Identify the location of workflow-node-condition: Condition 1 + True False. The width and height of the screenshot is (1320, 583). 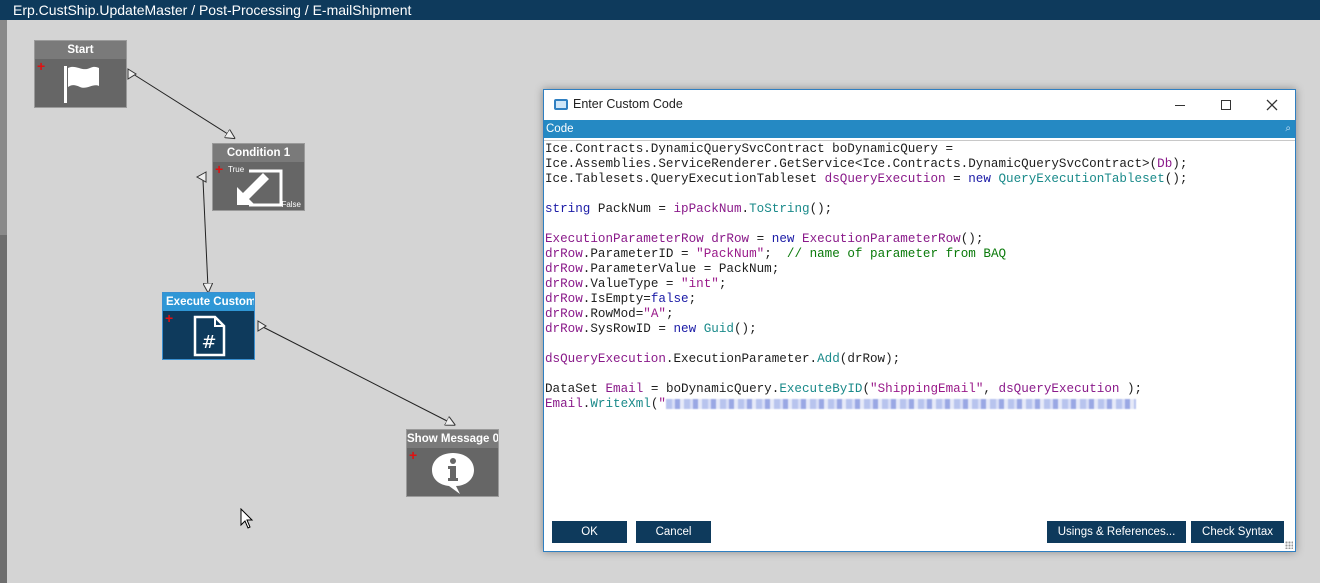
(258, 177).